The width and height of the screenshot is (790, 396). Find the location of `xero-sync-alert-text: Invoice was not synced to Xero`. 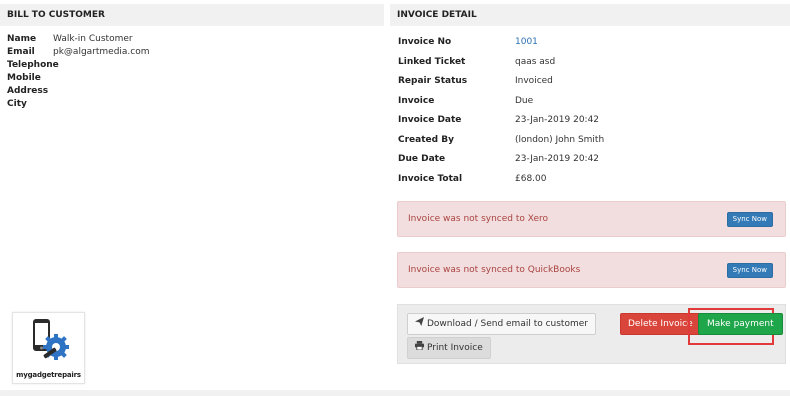

xero-sync-alert-text: Invoice was not synced to Xero is located at coordinates (478, 219).